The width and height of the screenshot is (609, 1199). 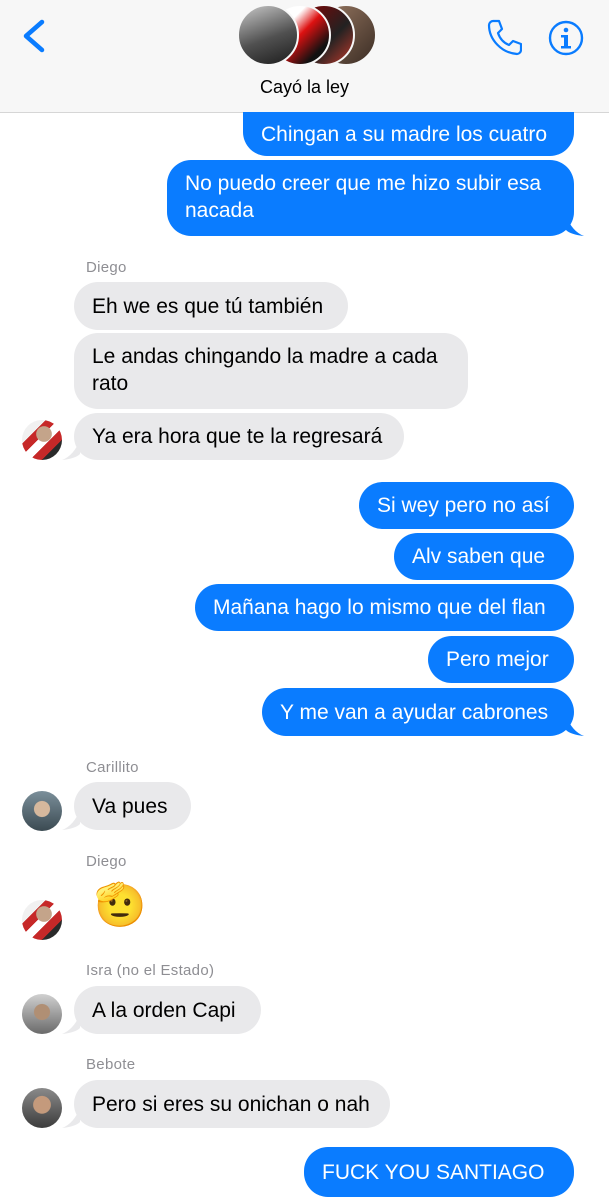 What do you see at coordinates (501, 659) in the screenshot?
I see `message-bubble-outgoing: Pero mejor` at bounding box center [501, 659].